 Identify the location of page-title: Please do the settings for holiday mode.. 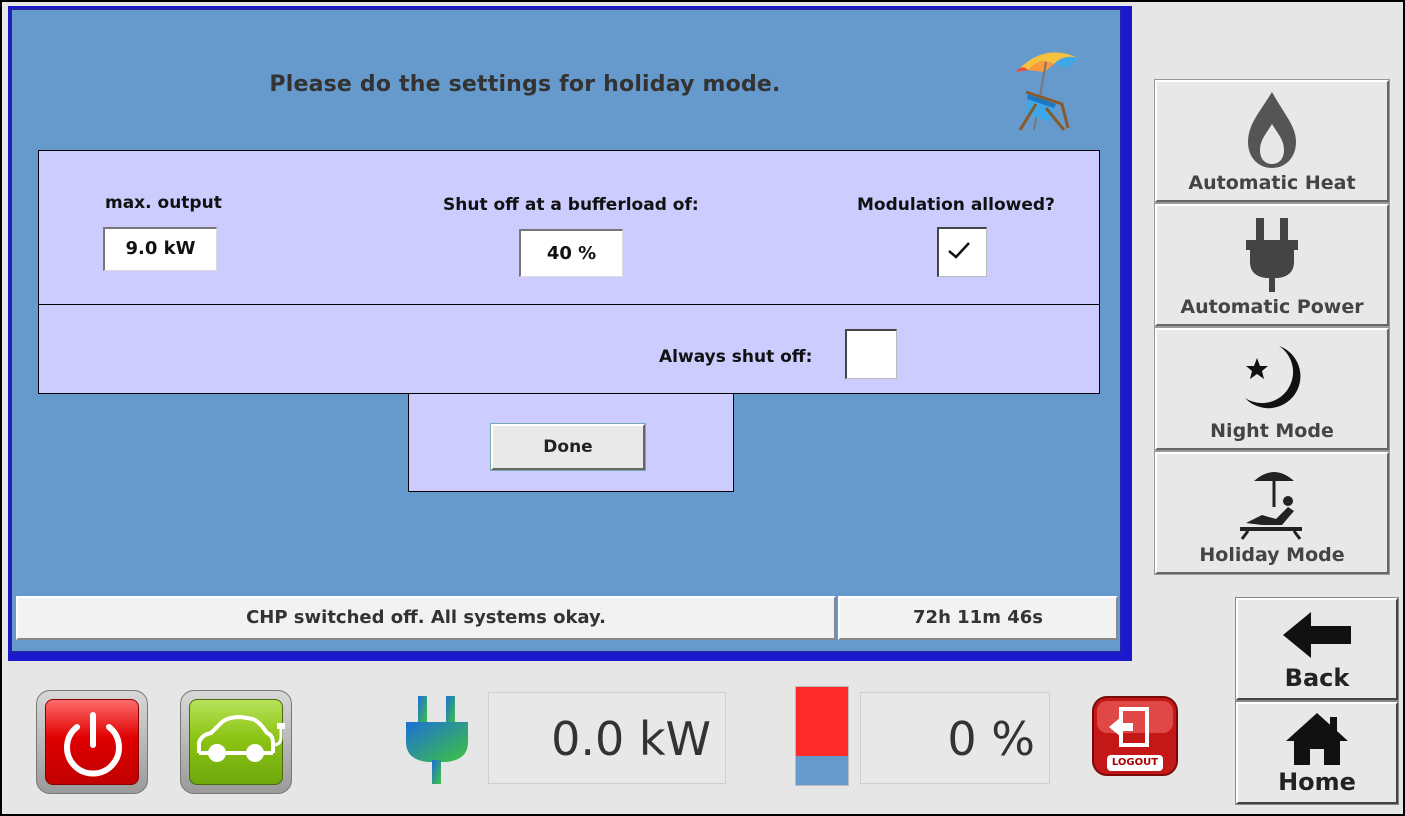
(525, 84).